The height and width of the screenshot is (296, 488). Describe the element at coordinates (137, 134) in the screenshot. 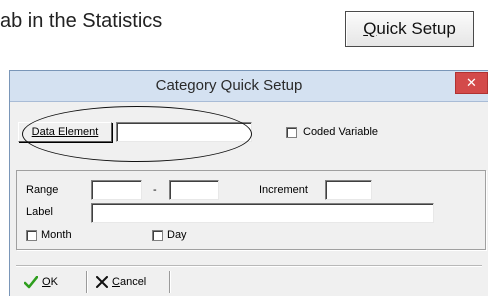

I see `highlight-ellipse` at that location.